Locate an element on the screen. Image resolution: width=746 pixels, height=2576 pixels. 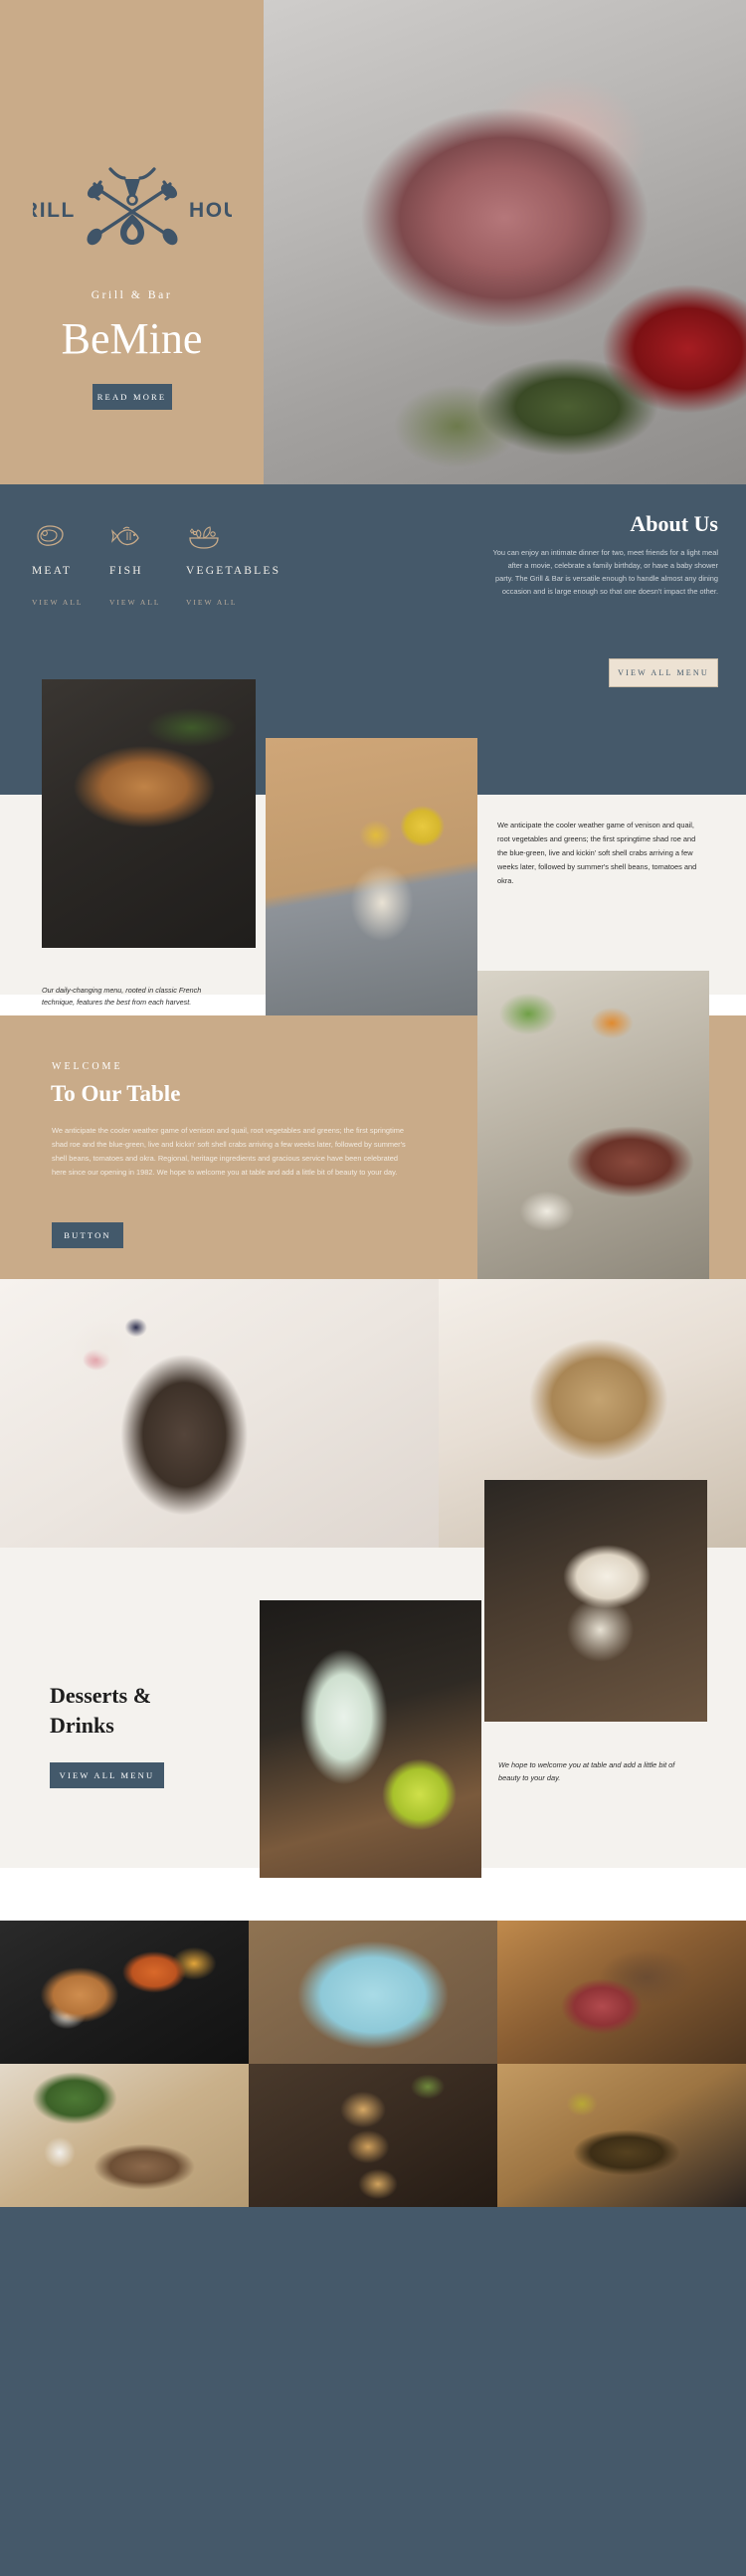
gallery-grid is located at coordinates (373, 2064).